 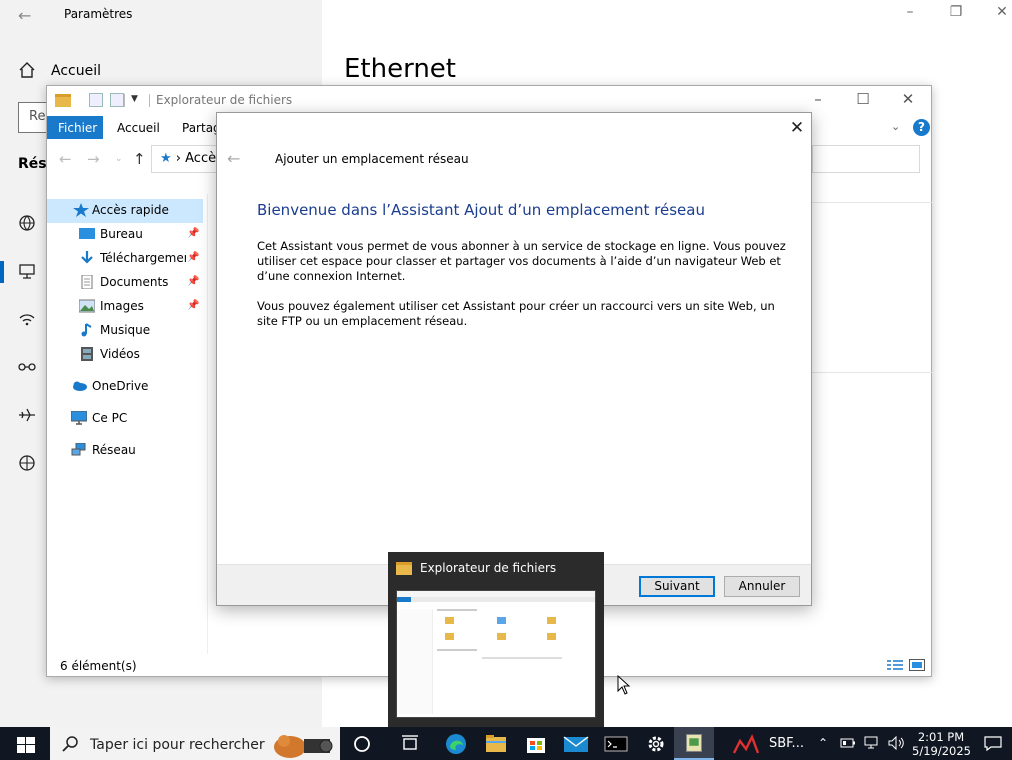 I want to click on explorer-search-input, so click(x=866, y=159).